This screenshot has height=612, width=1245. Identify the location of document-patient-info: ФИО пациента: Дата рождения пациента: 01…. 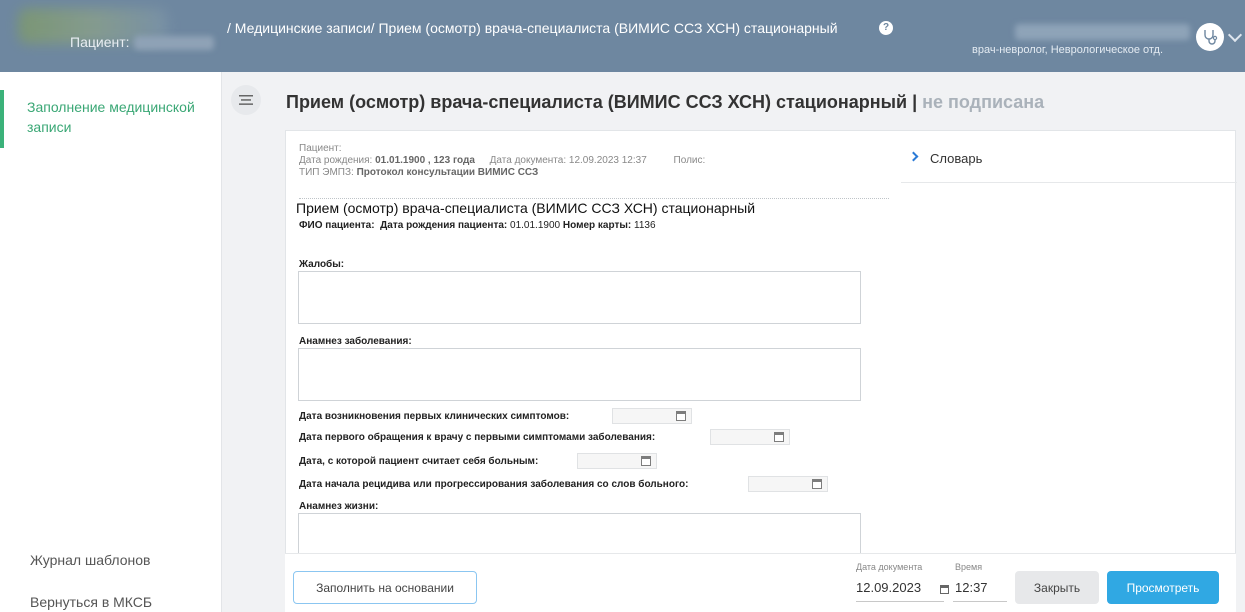
(477, 225).